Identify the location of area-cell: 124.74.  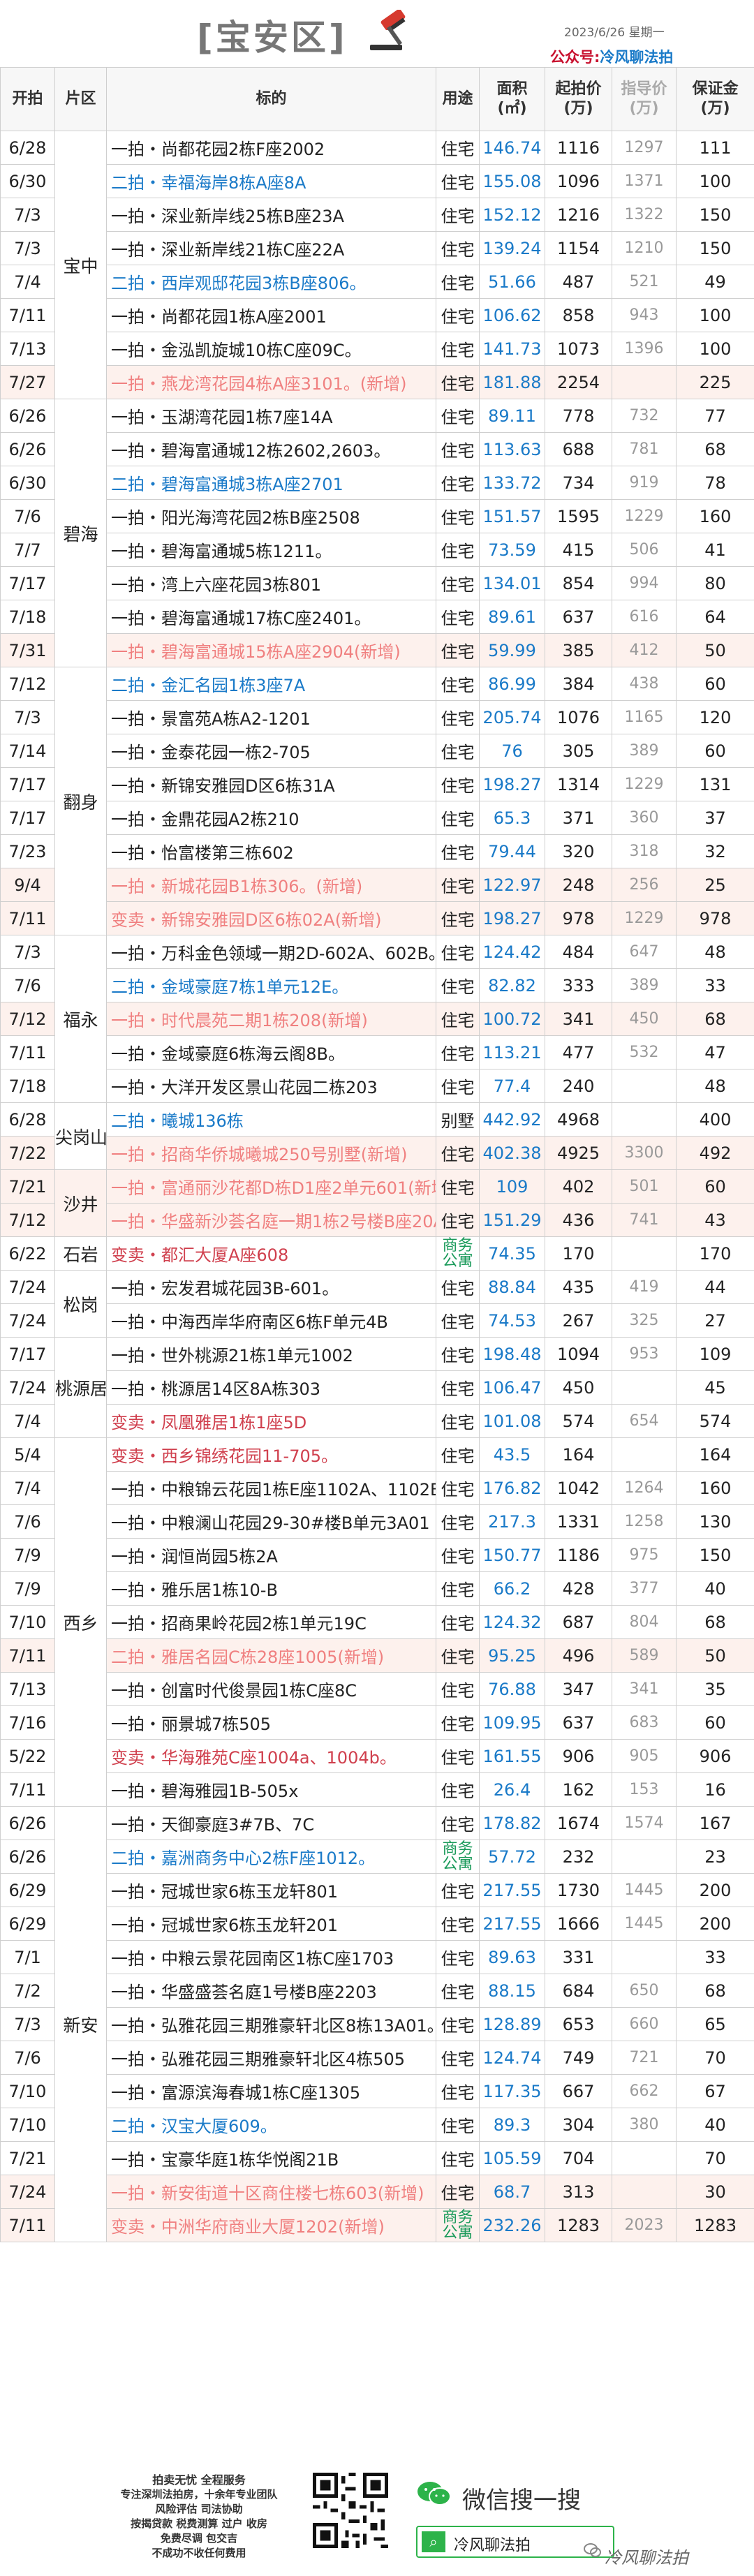
(512, 2058).